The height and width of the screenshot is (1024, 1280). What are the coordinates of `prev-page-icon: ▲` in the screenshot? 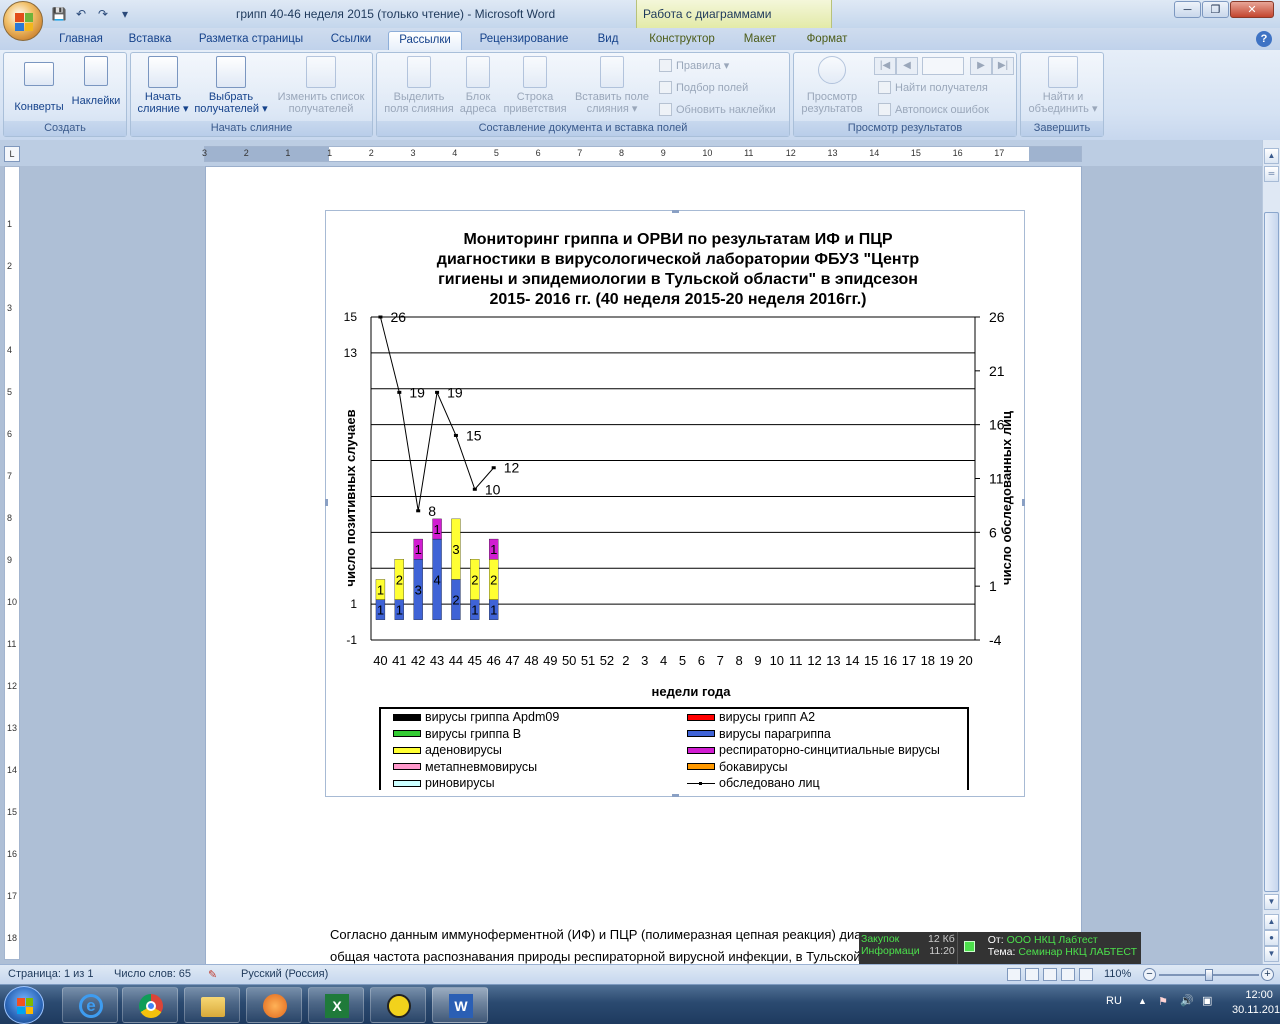 It's located at (1271, 922).